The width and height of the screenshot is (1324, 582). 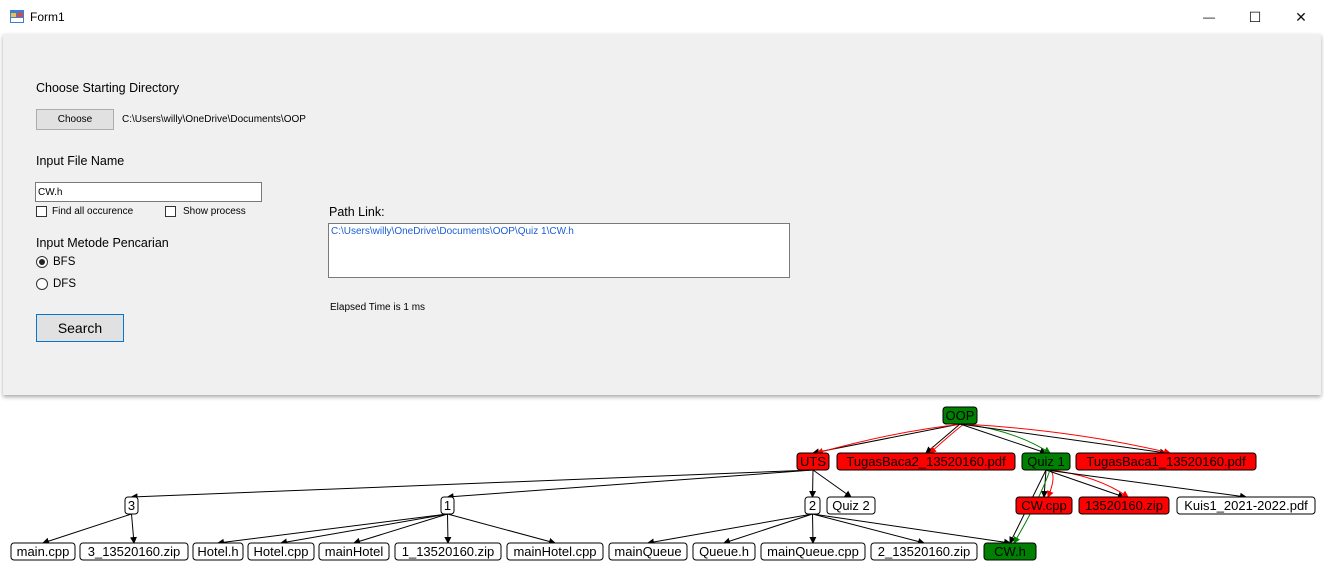 What do you see at coordinates (148, 192) in the screenshot?
I see `file-name-input` at bounding box center [148, 192].